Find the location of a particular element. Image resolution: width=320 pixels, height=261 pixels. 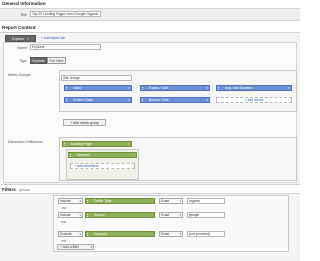

title-input: Top 10 Landing Pages from Google Organic is located at coordinates (65, 14).